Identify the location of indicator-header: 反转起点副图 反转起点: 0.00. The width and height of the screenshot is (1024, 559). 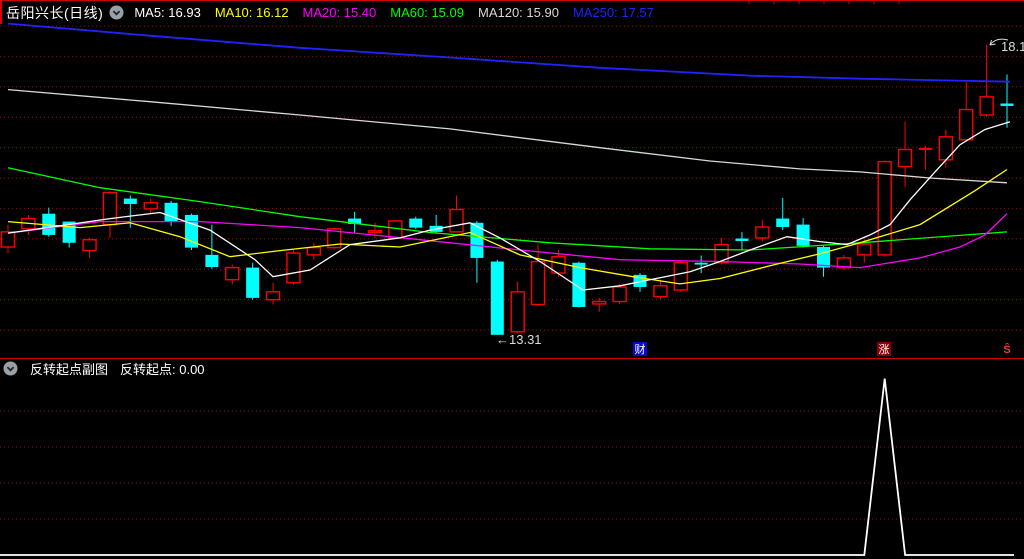
(512, 368).